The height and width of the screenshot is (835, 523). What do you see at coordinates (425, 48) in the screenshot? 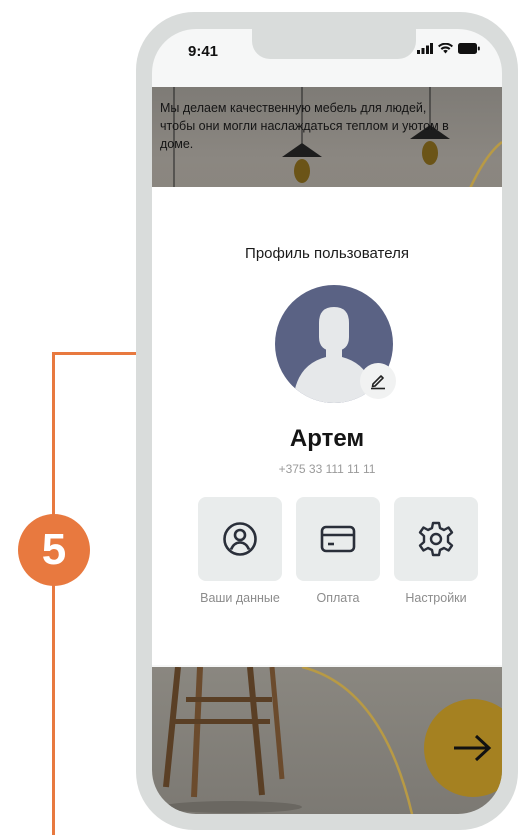
I see `signal-icon` at bounding box center [425, 48].